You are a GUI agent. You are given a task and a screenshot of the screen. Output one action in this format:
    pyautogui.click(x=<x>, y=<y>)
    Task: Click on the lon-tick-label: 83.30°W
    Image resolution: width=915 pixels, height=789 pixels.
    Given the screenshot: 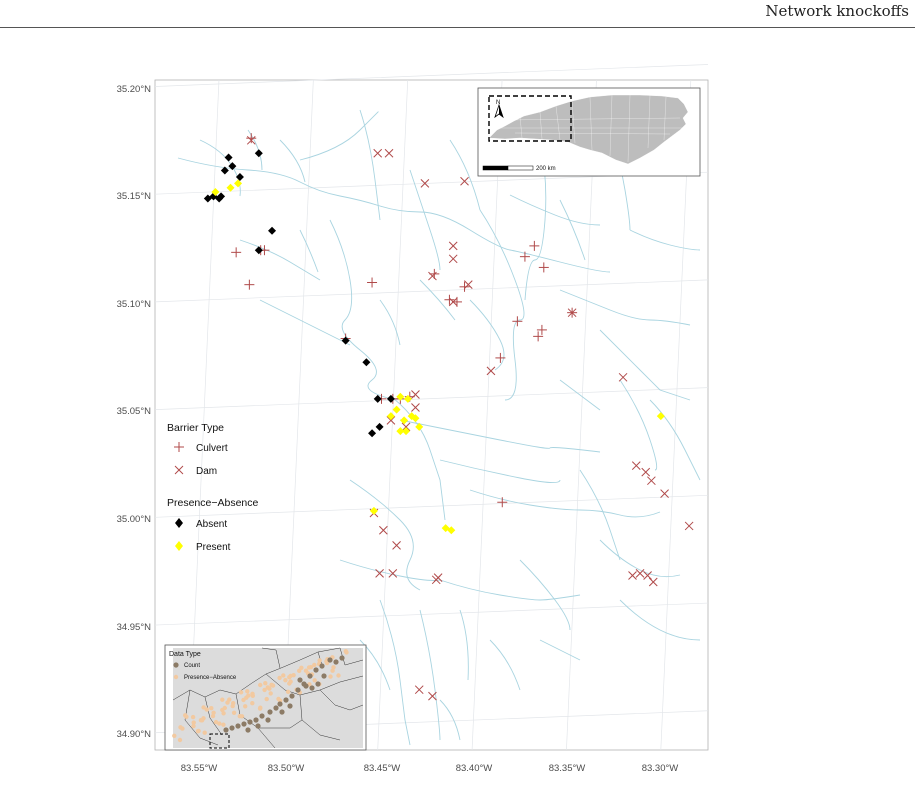 What is the action you would take?
    pyautogui.click(x=660, y=768)
    